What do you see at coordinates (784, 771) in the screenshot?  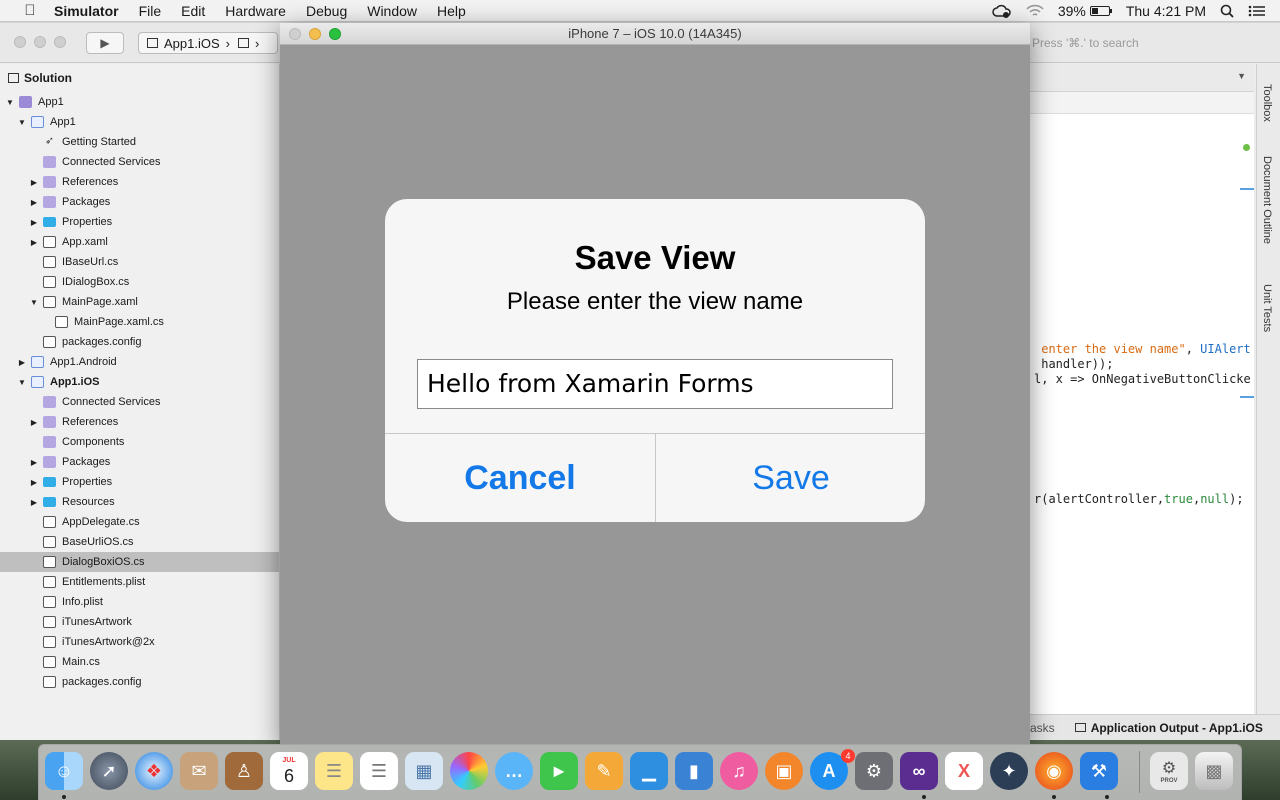 I see `ibooks-icon: ▣` at bounding box center [784, 771].